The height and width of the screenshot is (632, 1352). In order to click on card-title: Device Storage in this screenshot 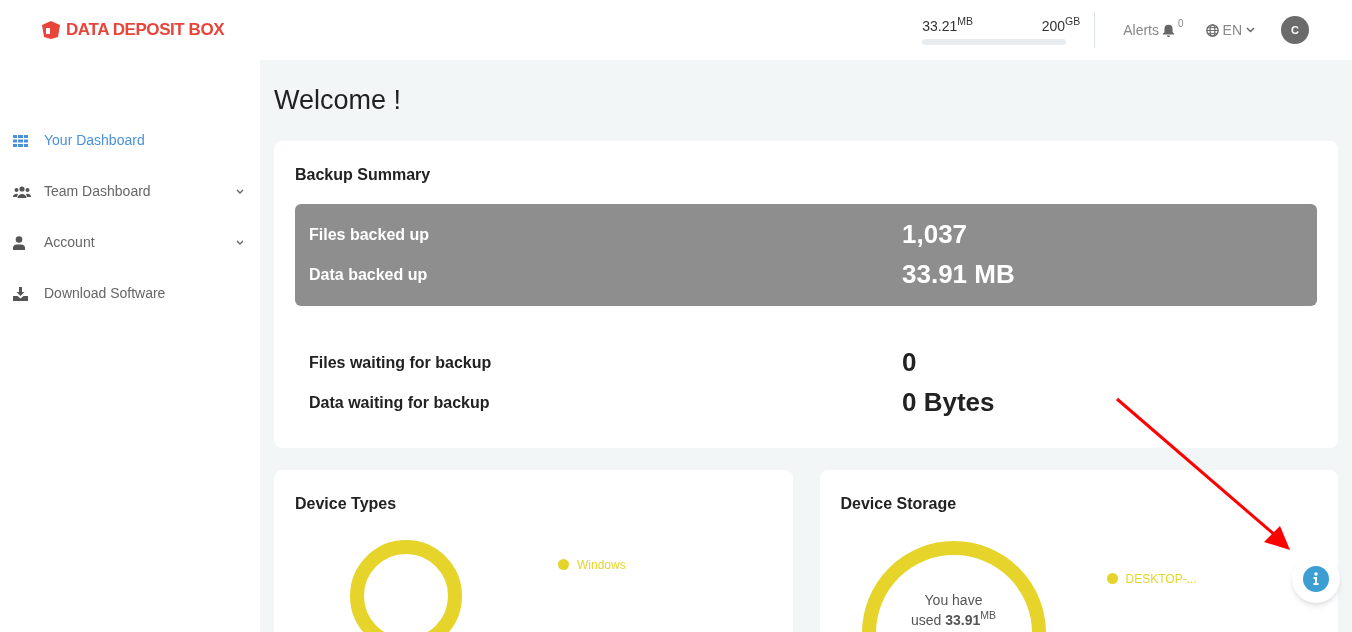, I will do `click(899, 503)`.